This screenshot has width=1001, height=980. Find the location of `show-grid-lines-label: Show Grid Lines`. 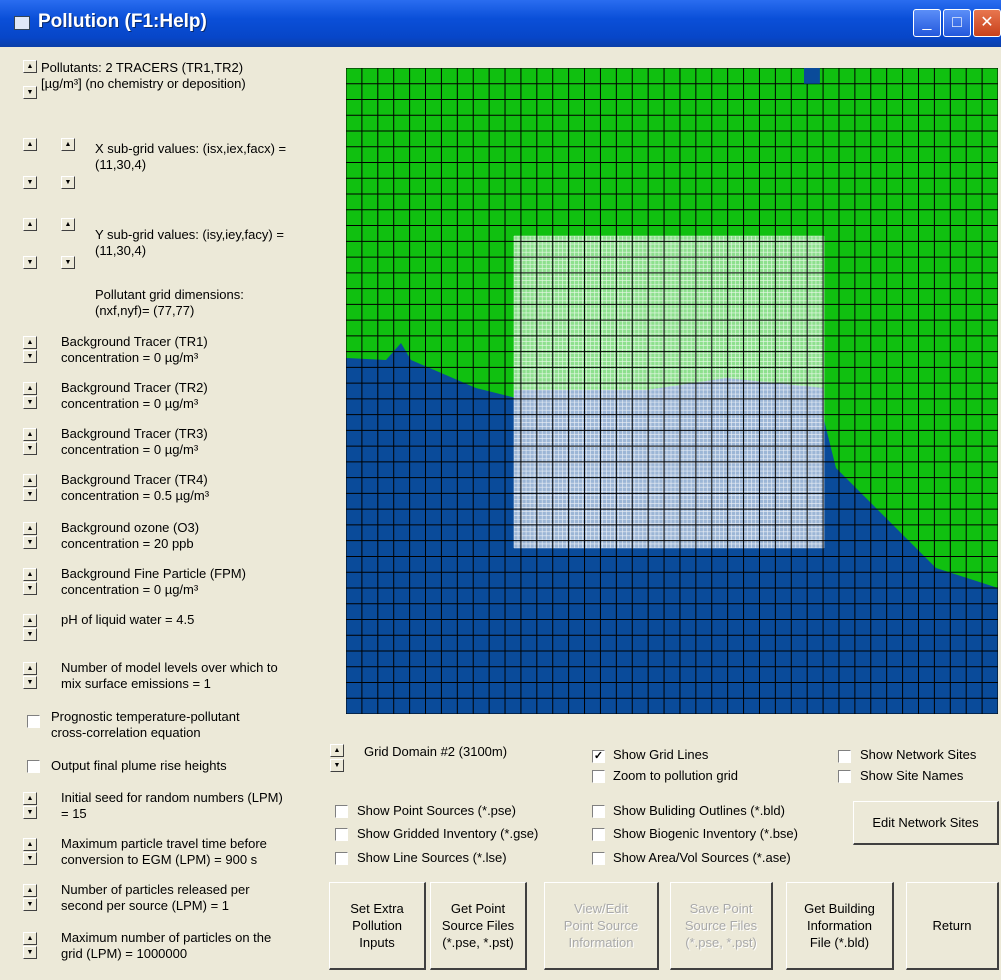

show-grid-lines-label: Show Grid Lines is located at coordinates (661, 754).